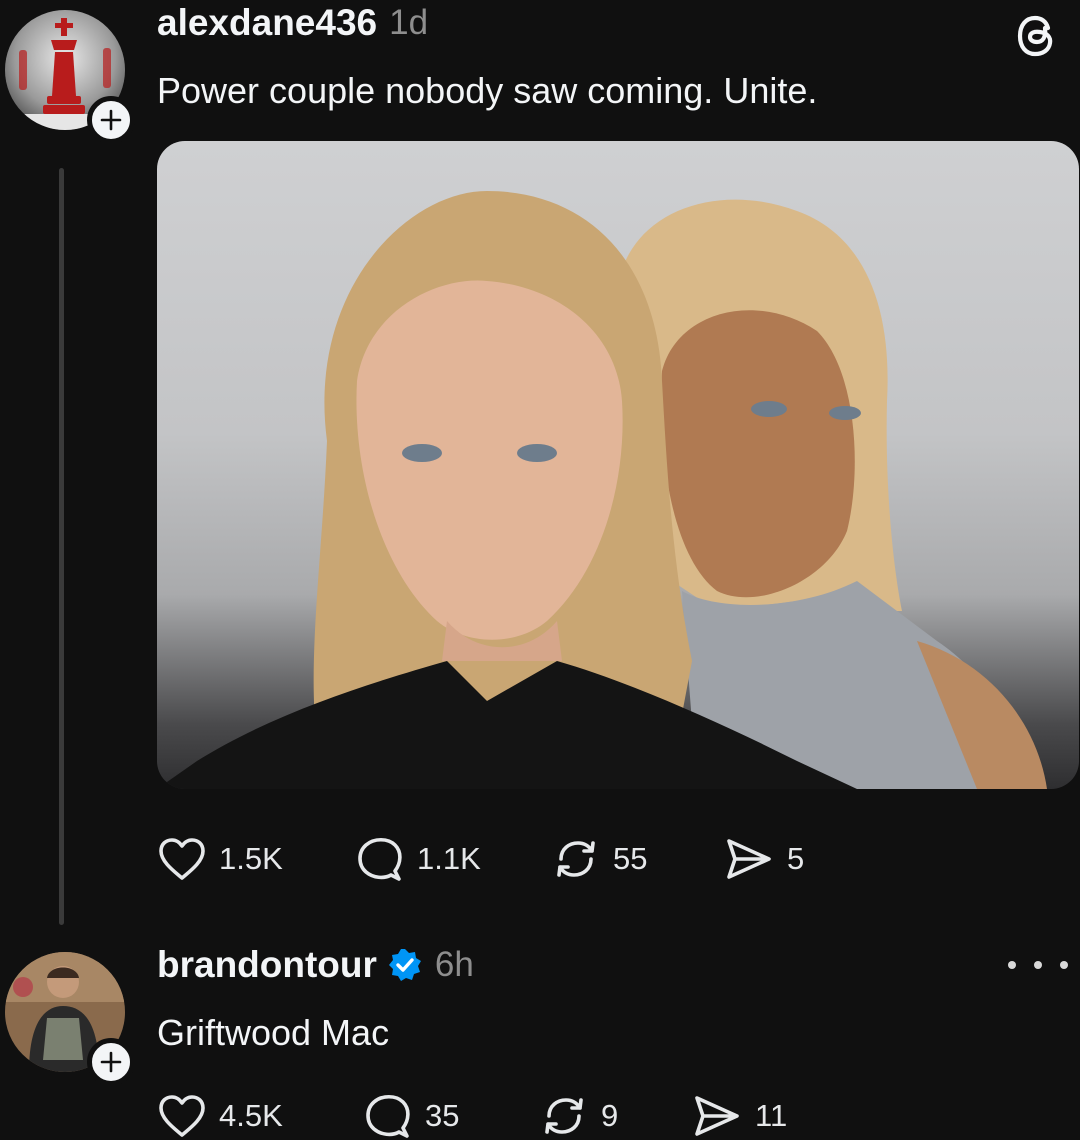  Describe the element at coordinates (404, 965) in the screenshot. I see `verified-badge-icon` at that location.